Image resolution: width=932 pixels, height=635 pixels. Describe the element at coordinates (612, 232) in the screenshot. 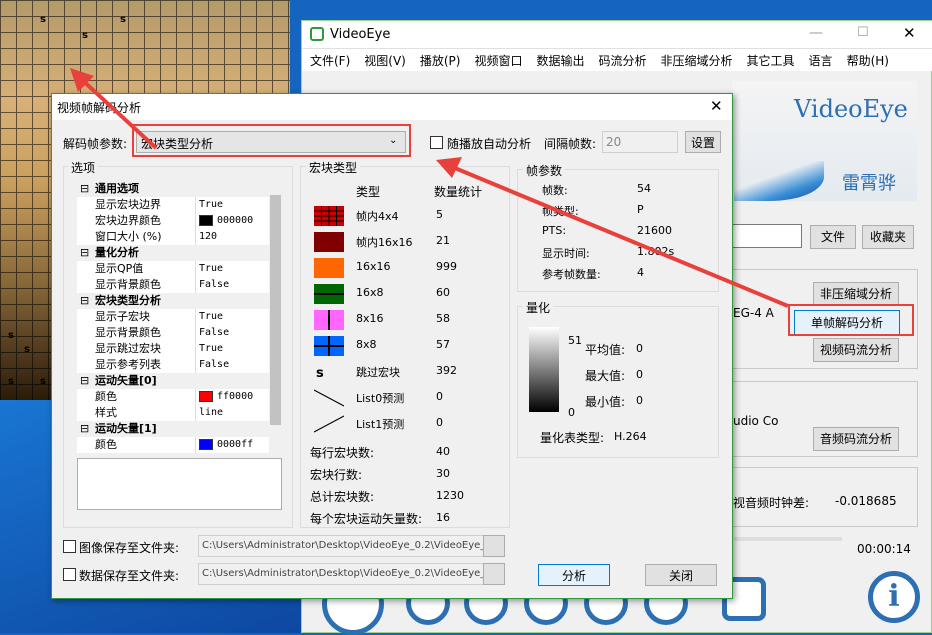

I see `arrow-to-select` at that location.